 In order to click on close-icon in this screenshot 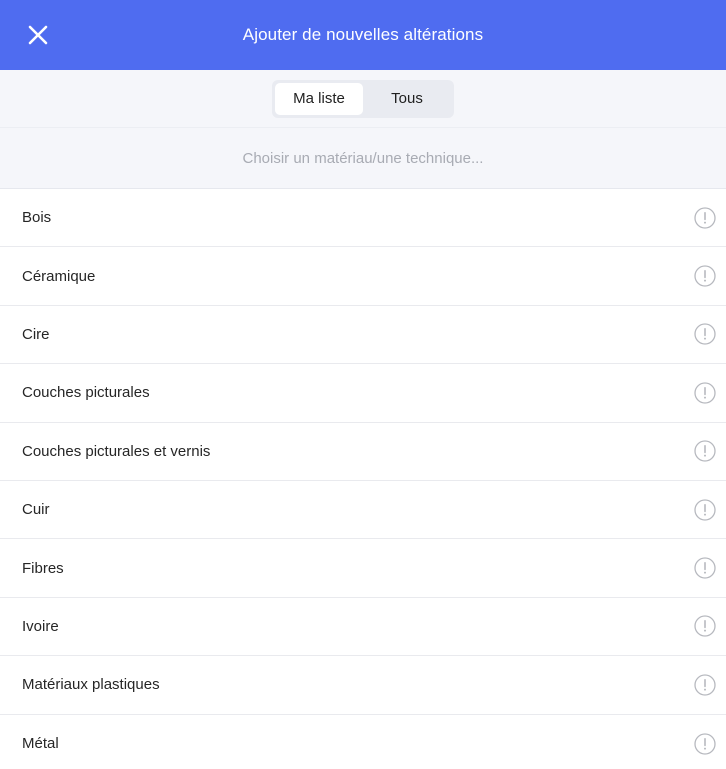, I will do `click(38, 35)`.